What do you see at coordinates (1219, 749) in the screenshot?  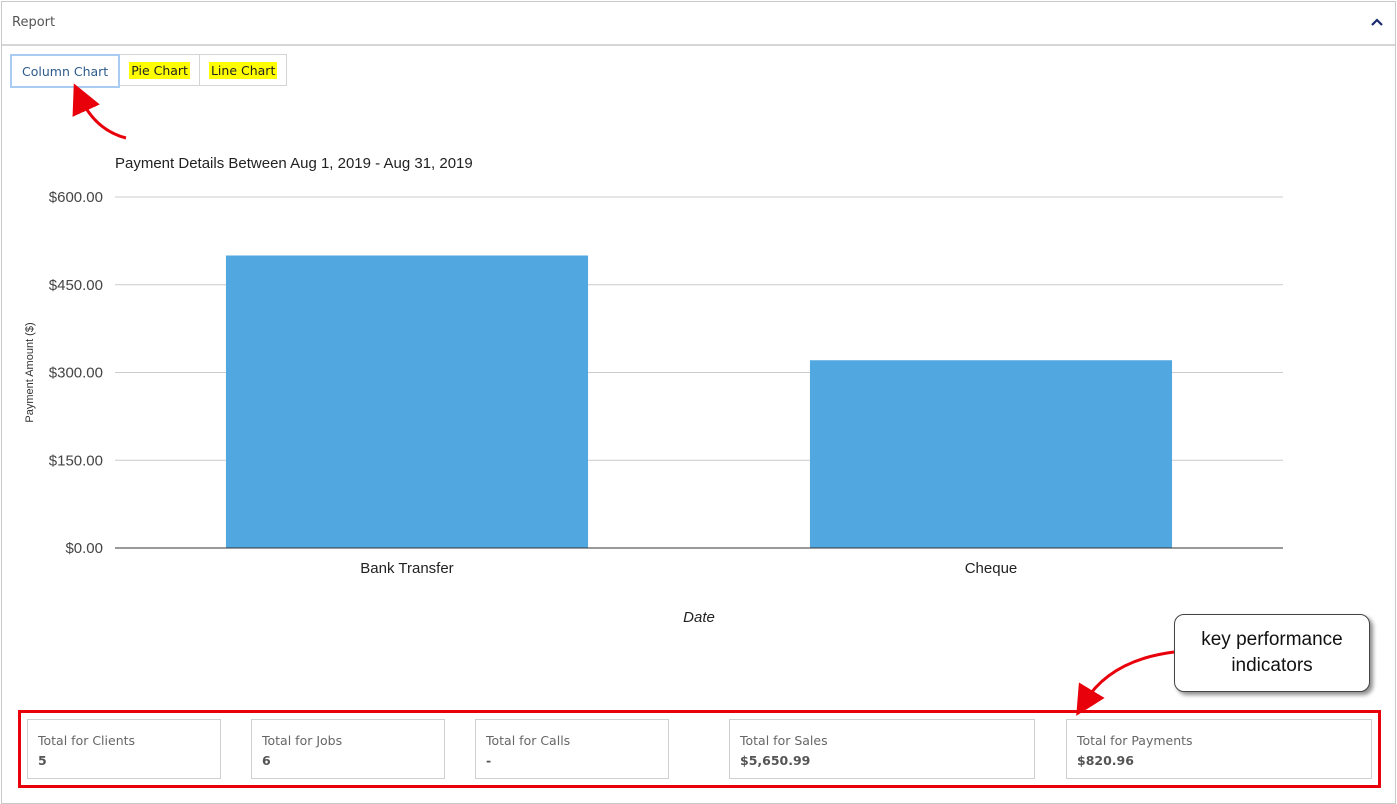 I see `kpi-payments: Total for Payments $820.96` at bounding box center [1219, 749].